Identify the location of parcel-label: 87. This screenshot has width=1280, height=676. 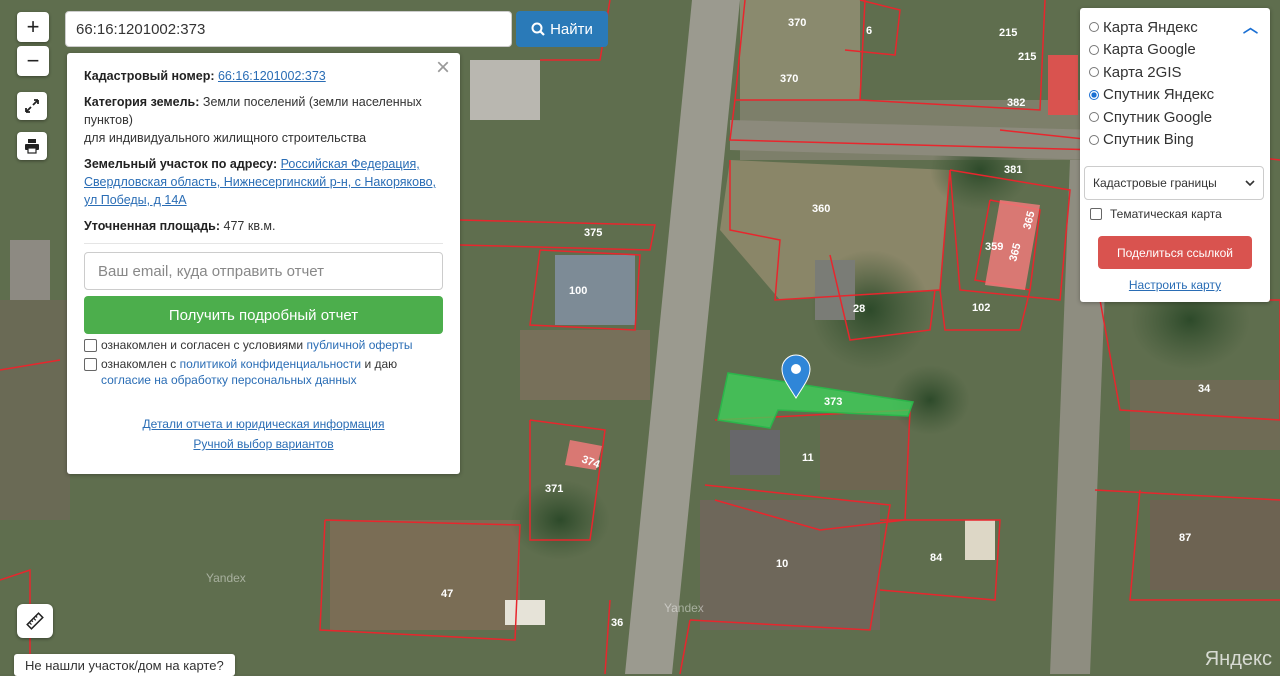
(1185, 538).